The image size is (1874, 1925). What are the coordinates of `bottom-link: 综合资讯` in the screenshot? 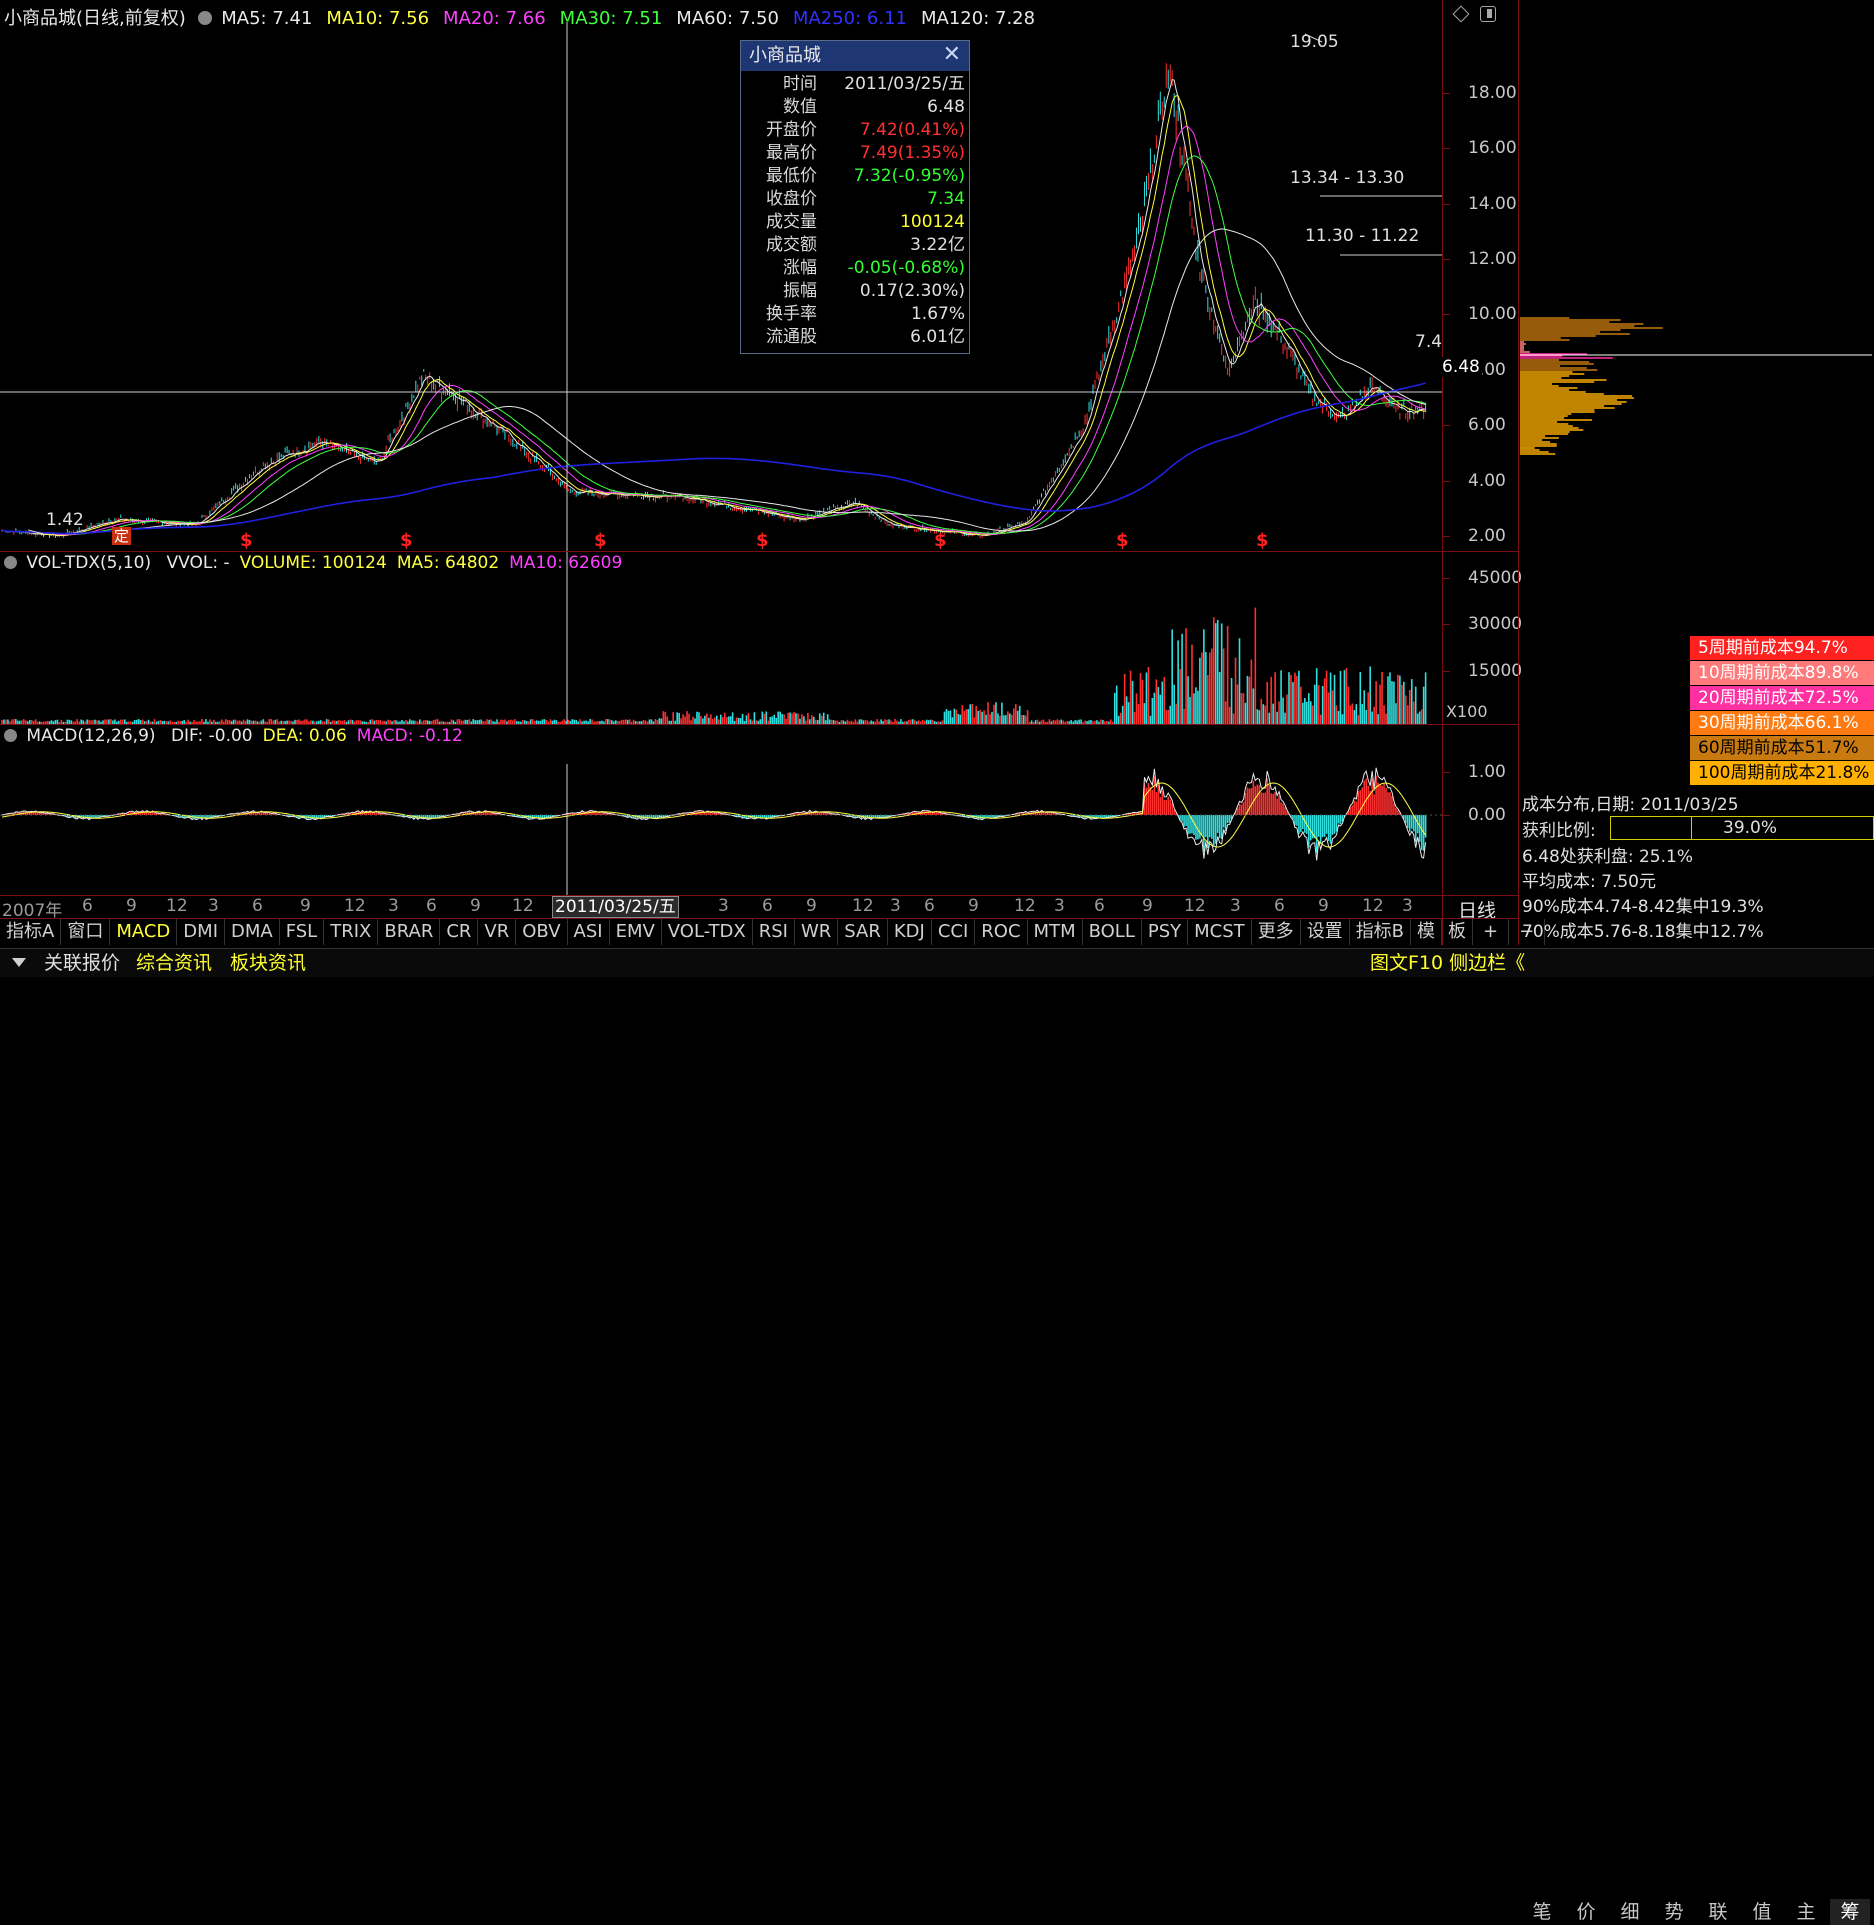 It's located at (174, 963).